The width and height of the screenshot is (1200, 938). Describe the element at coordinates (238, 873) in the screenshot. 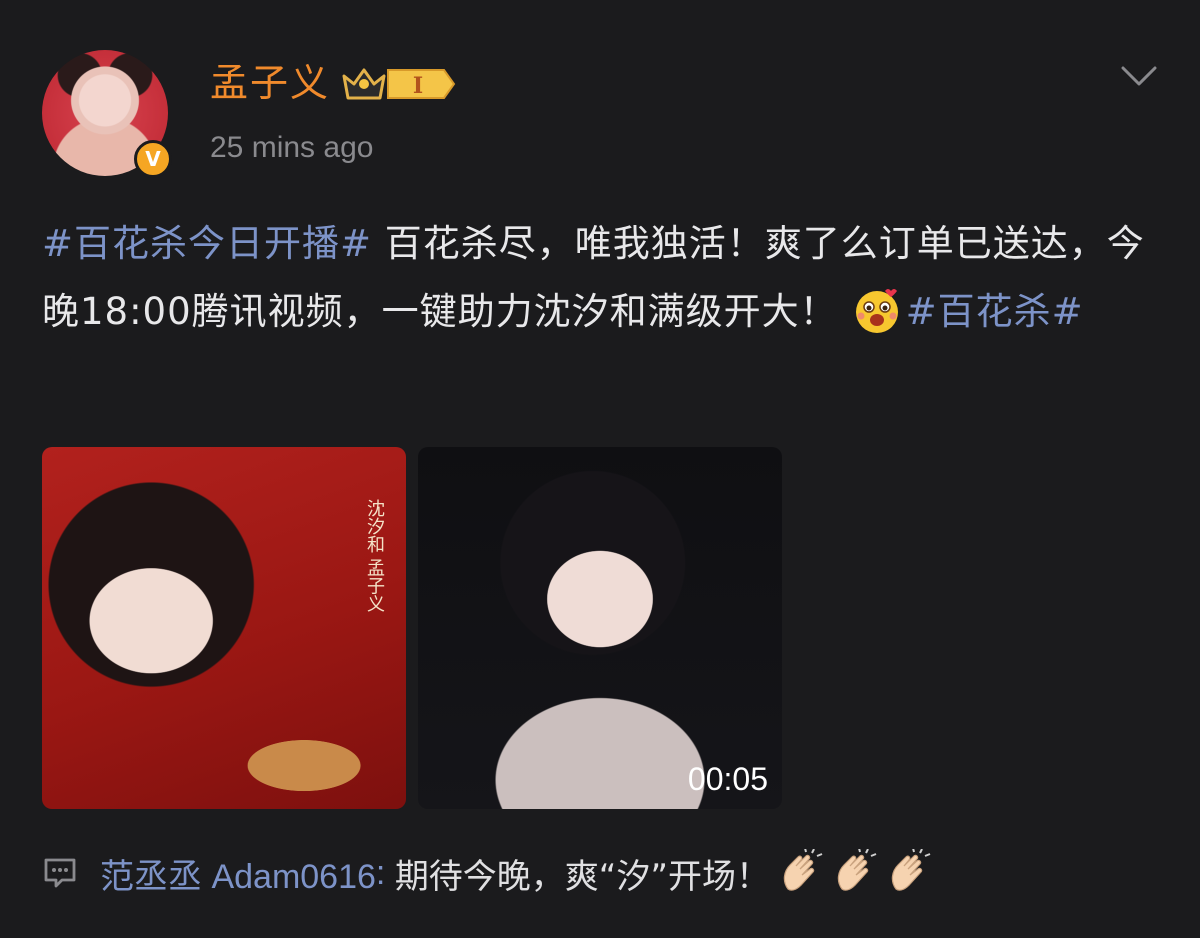

I see `commenter-name: 范丞丞 Adam0616` at that location.